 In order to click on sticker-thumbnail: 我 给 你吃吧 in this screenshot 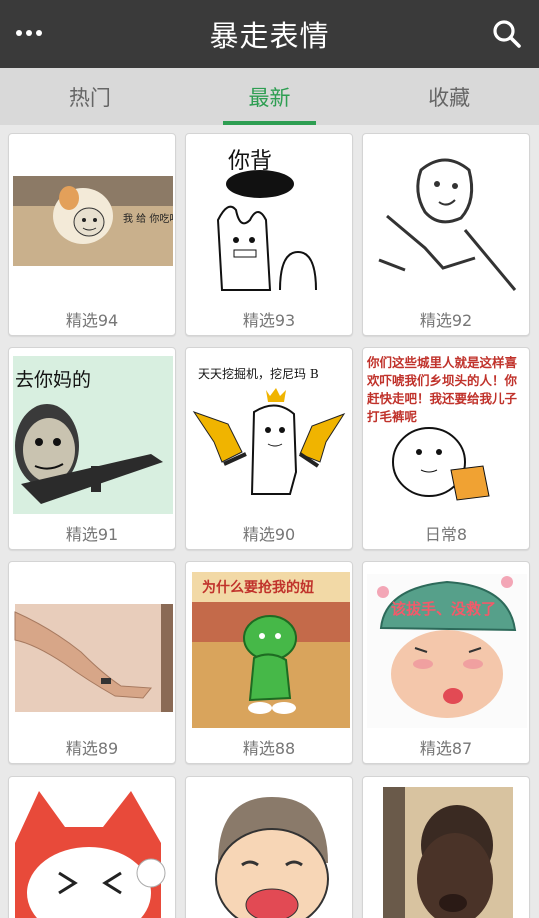, I will do `click(93, 221)`.